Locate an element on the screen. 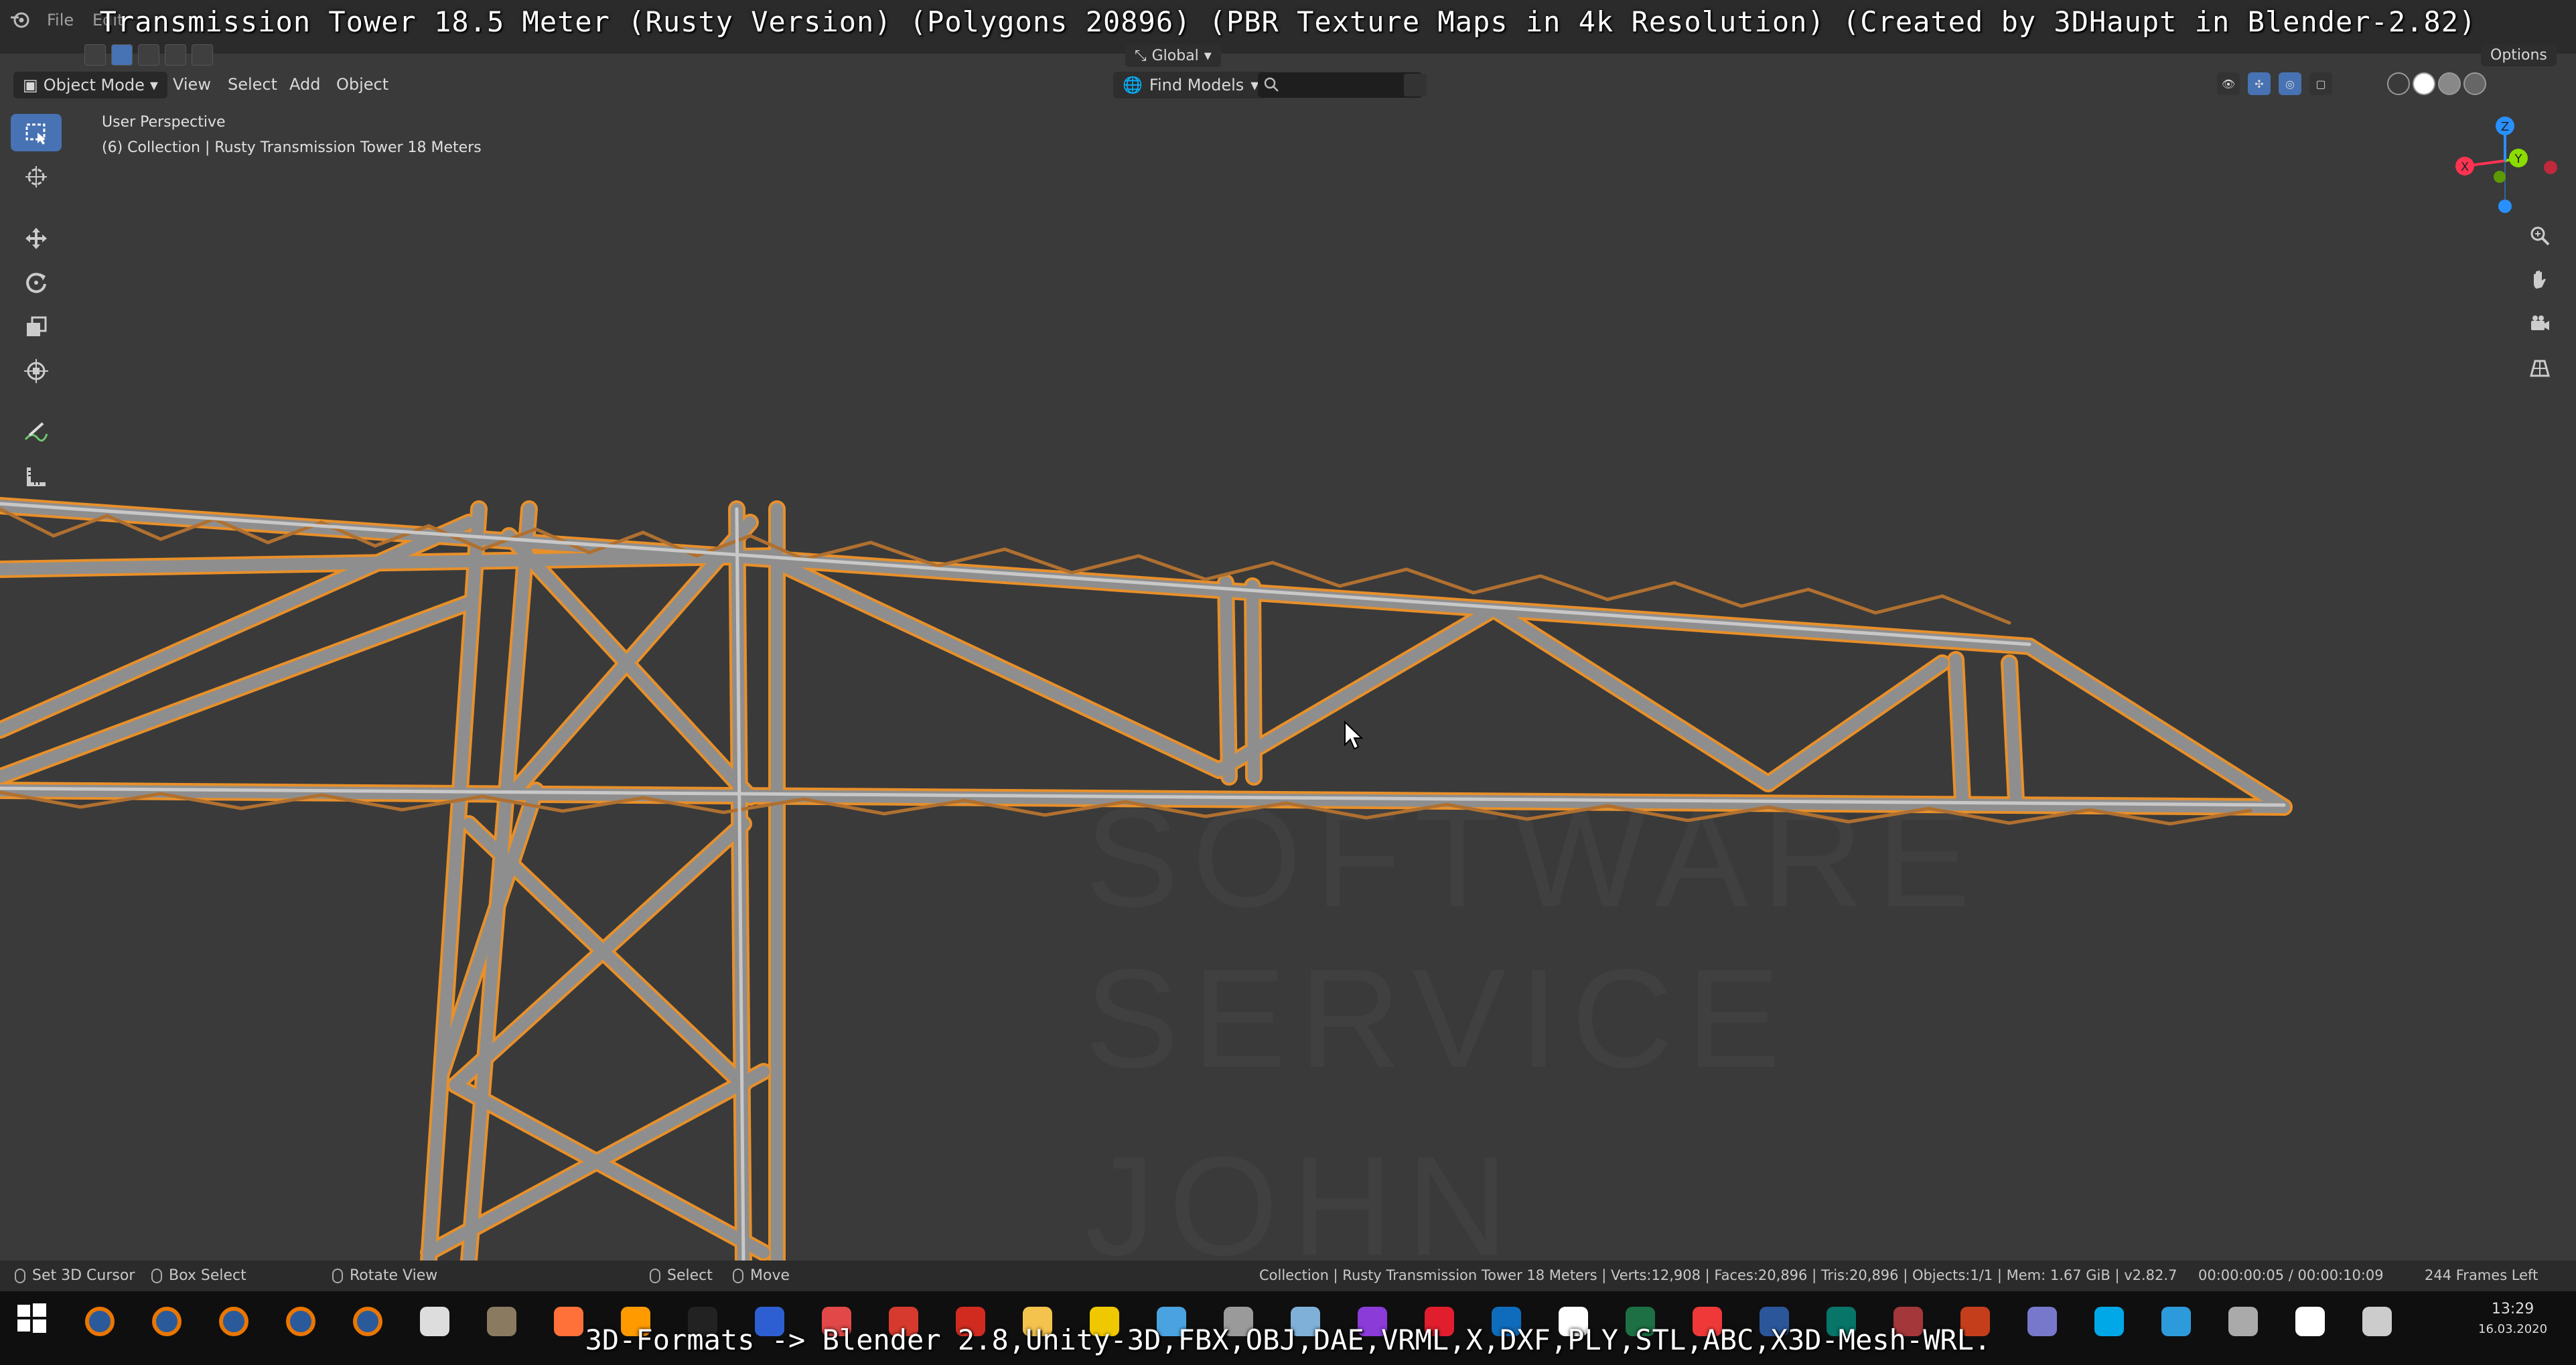 Image resolution: width=2576 pixels, height=1365 pixels. status-move: Move is located at coordinates (761, 1275).